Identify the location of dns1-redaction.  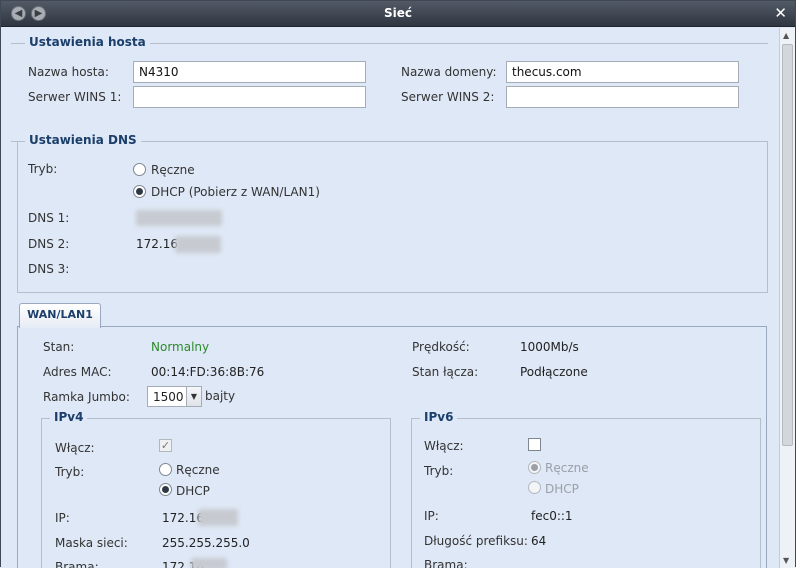
(179, 218).